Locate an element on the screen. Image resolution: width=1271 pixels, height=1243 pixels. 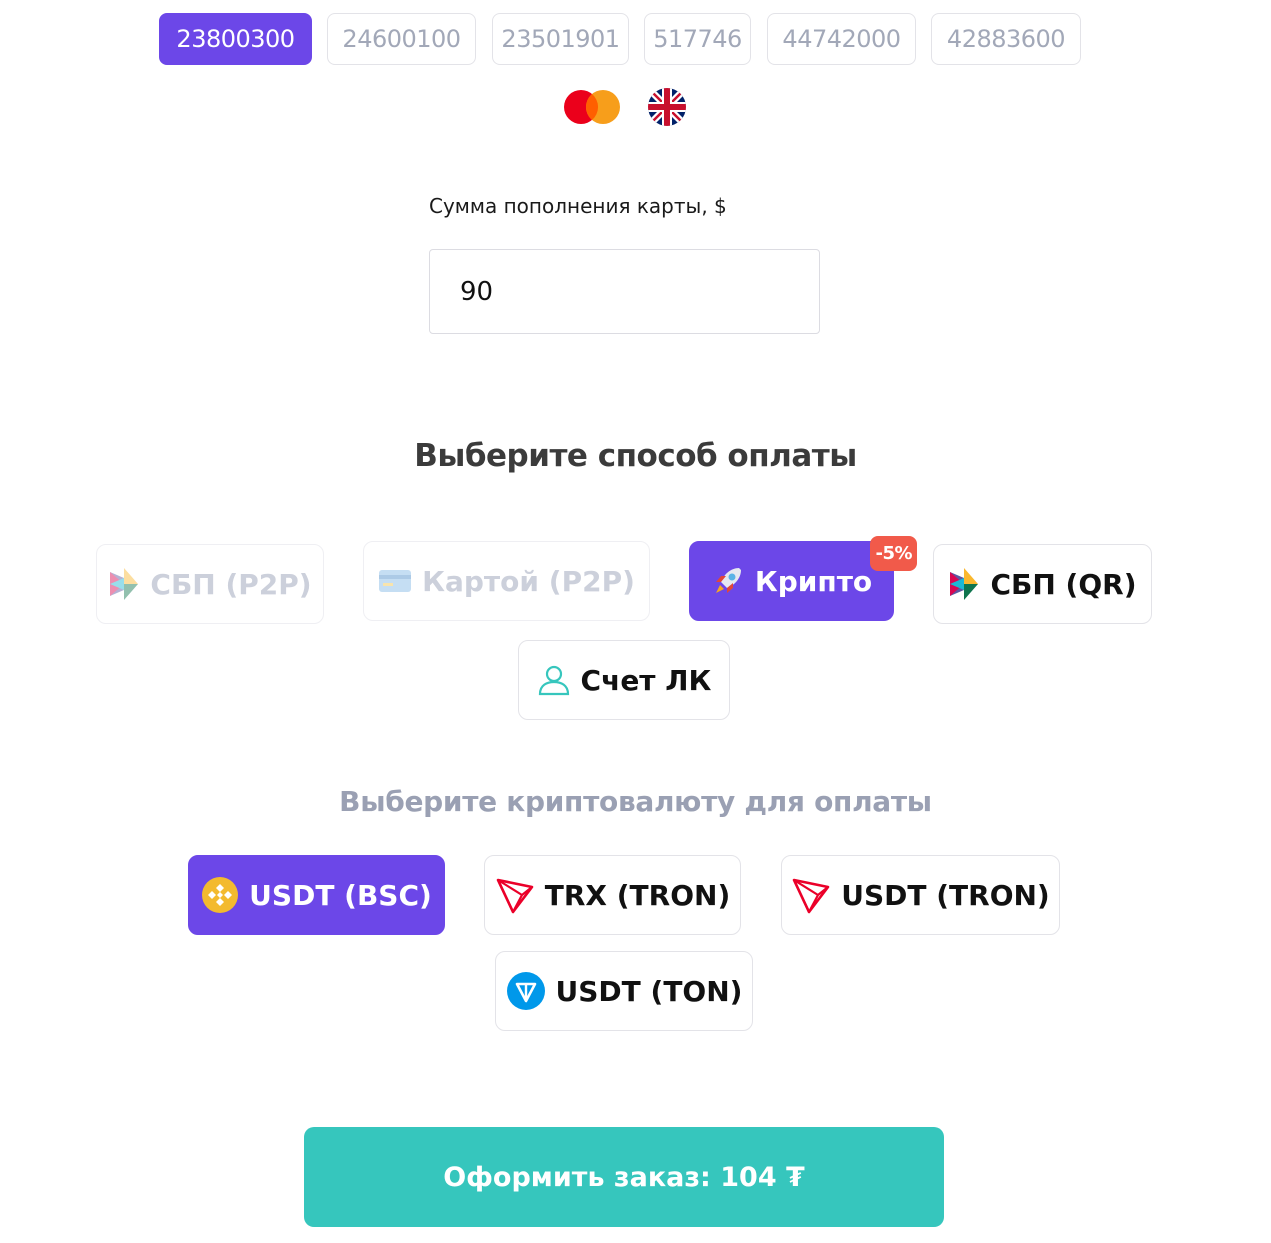
bin-chip-23501901: 23501901 is located at coordinates (560, 39).